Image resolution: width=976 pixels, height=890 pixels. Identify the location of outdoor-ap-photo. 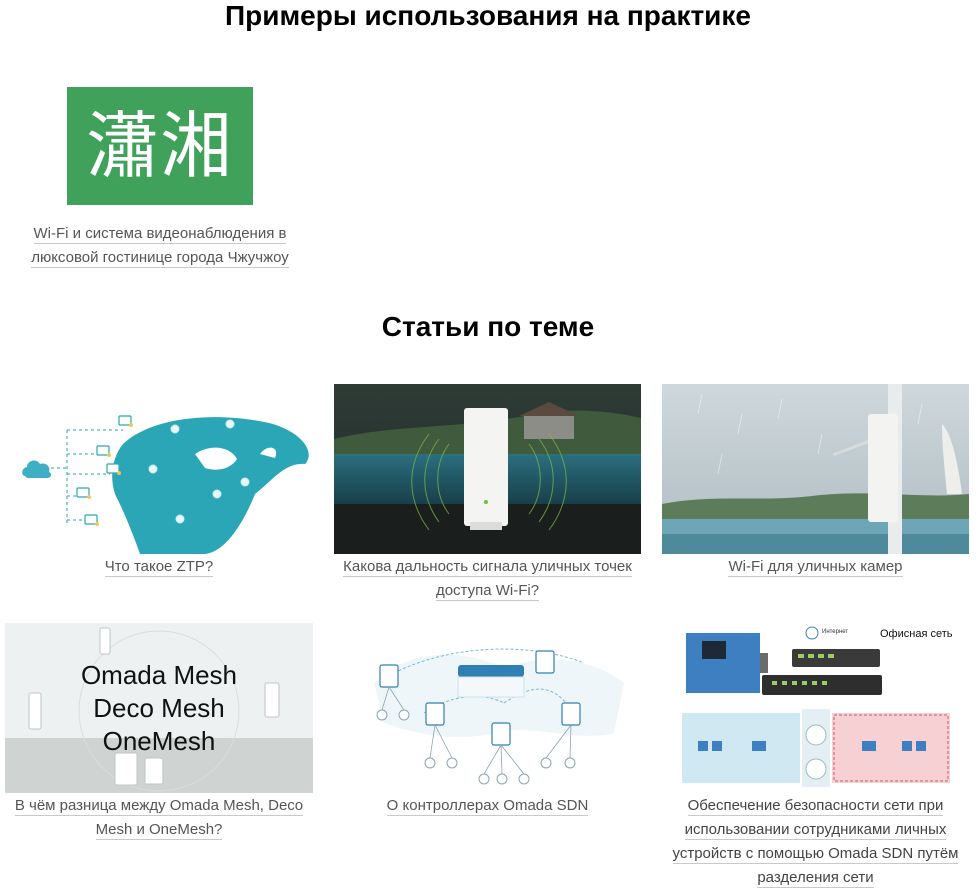
(487, 469).